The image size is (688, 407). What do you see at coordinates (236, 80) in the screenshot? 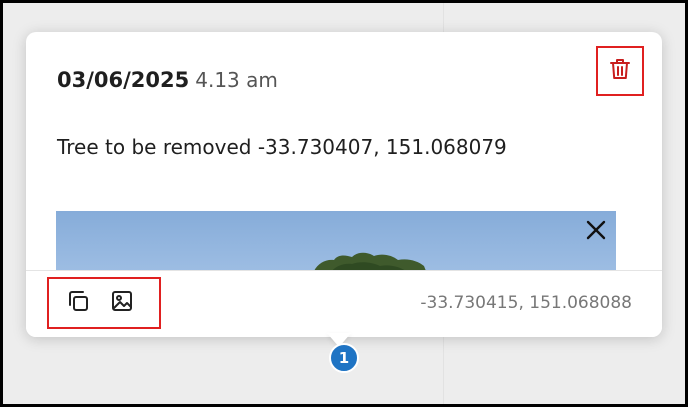
I see `entry-time: 4.13 am` at bounding box center [236, 80].